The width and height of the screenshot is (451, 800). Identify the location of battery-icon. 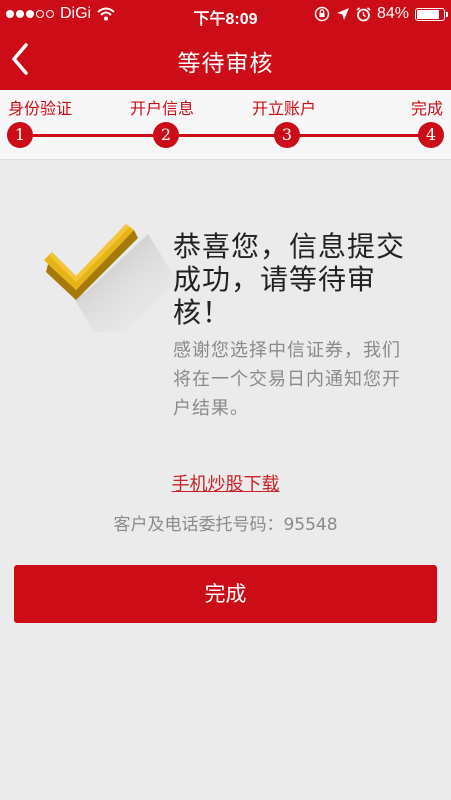
(431, 14).